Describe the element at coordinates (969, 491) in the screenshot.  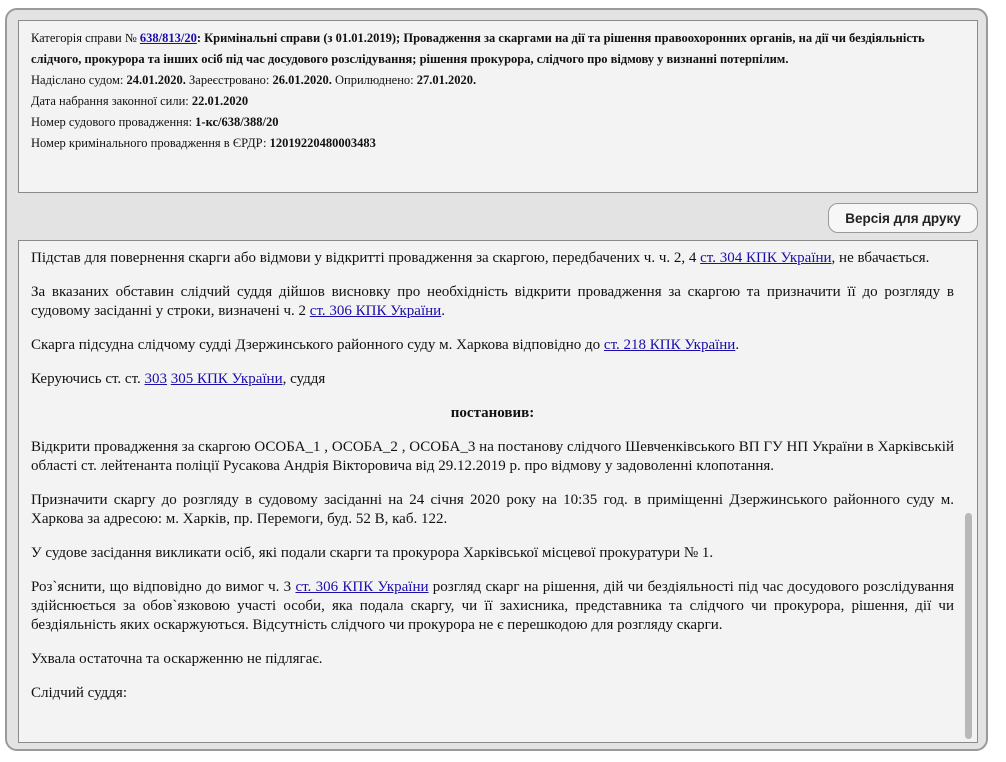
I see `scrollbar` at that location.